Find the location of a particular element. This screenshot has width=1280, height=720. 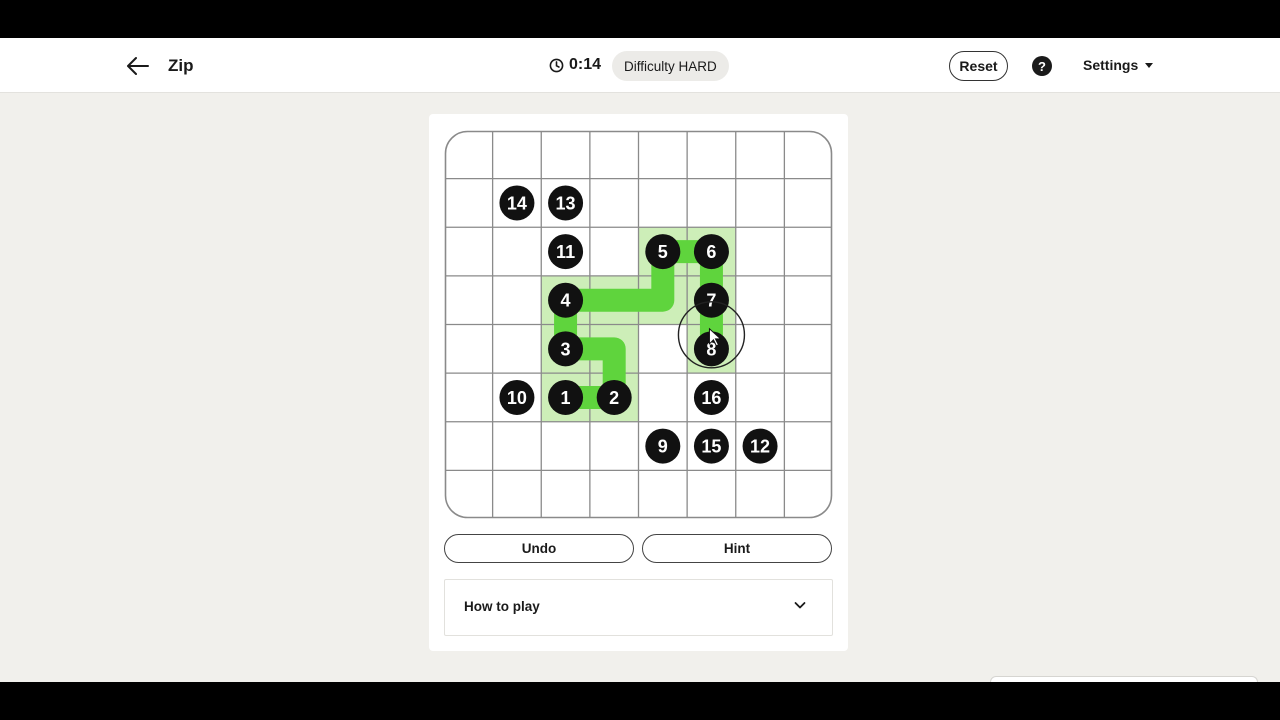

number-5-dot: 5 is located at coordinates (663, 252).